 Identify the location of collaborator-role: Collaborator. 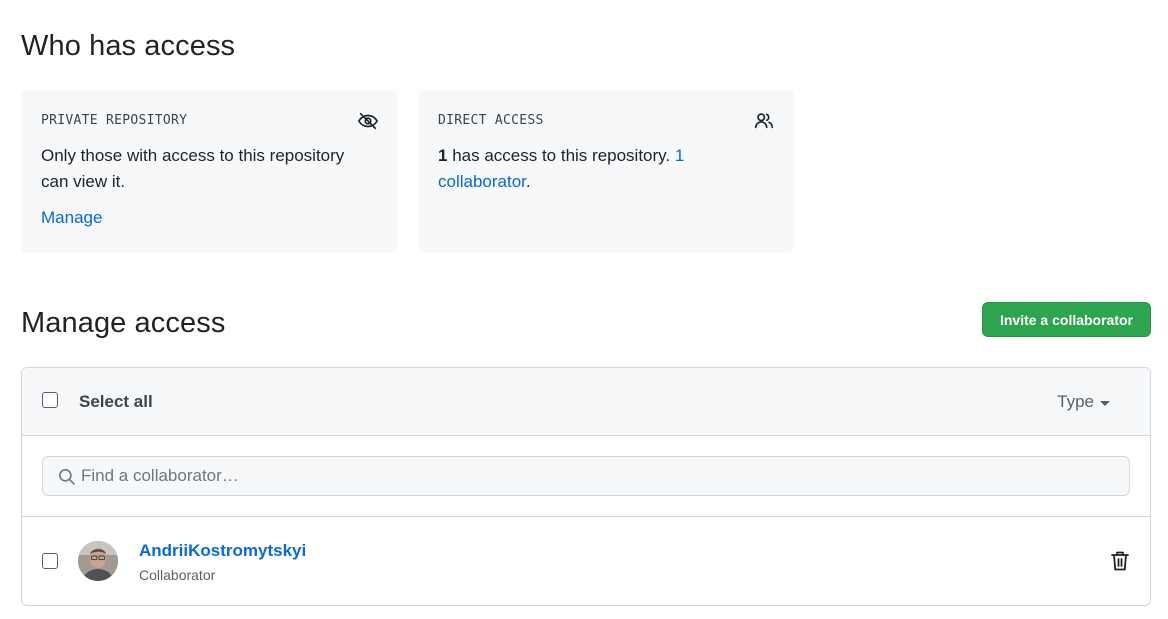
(177, 575).